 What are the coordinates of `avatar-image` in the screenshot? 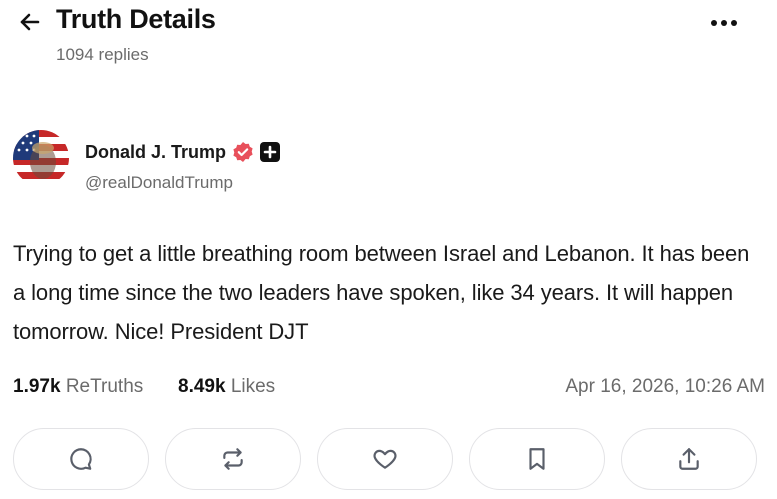 It's located at (41, 158).